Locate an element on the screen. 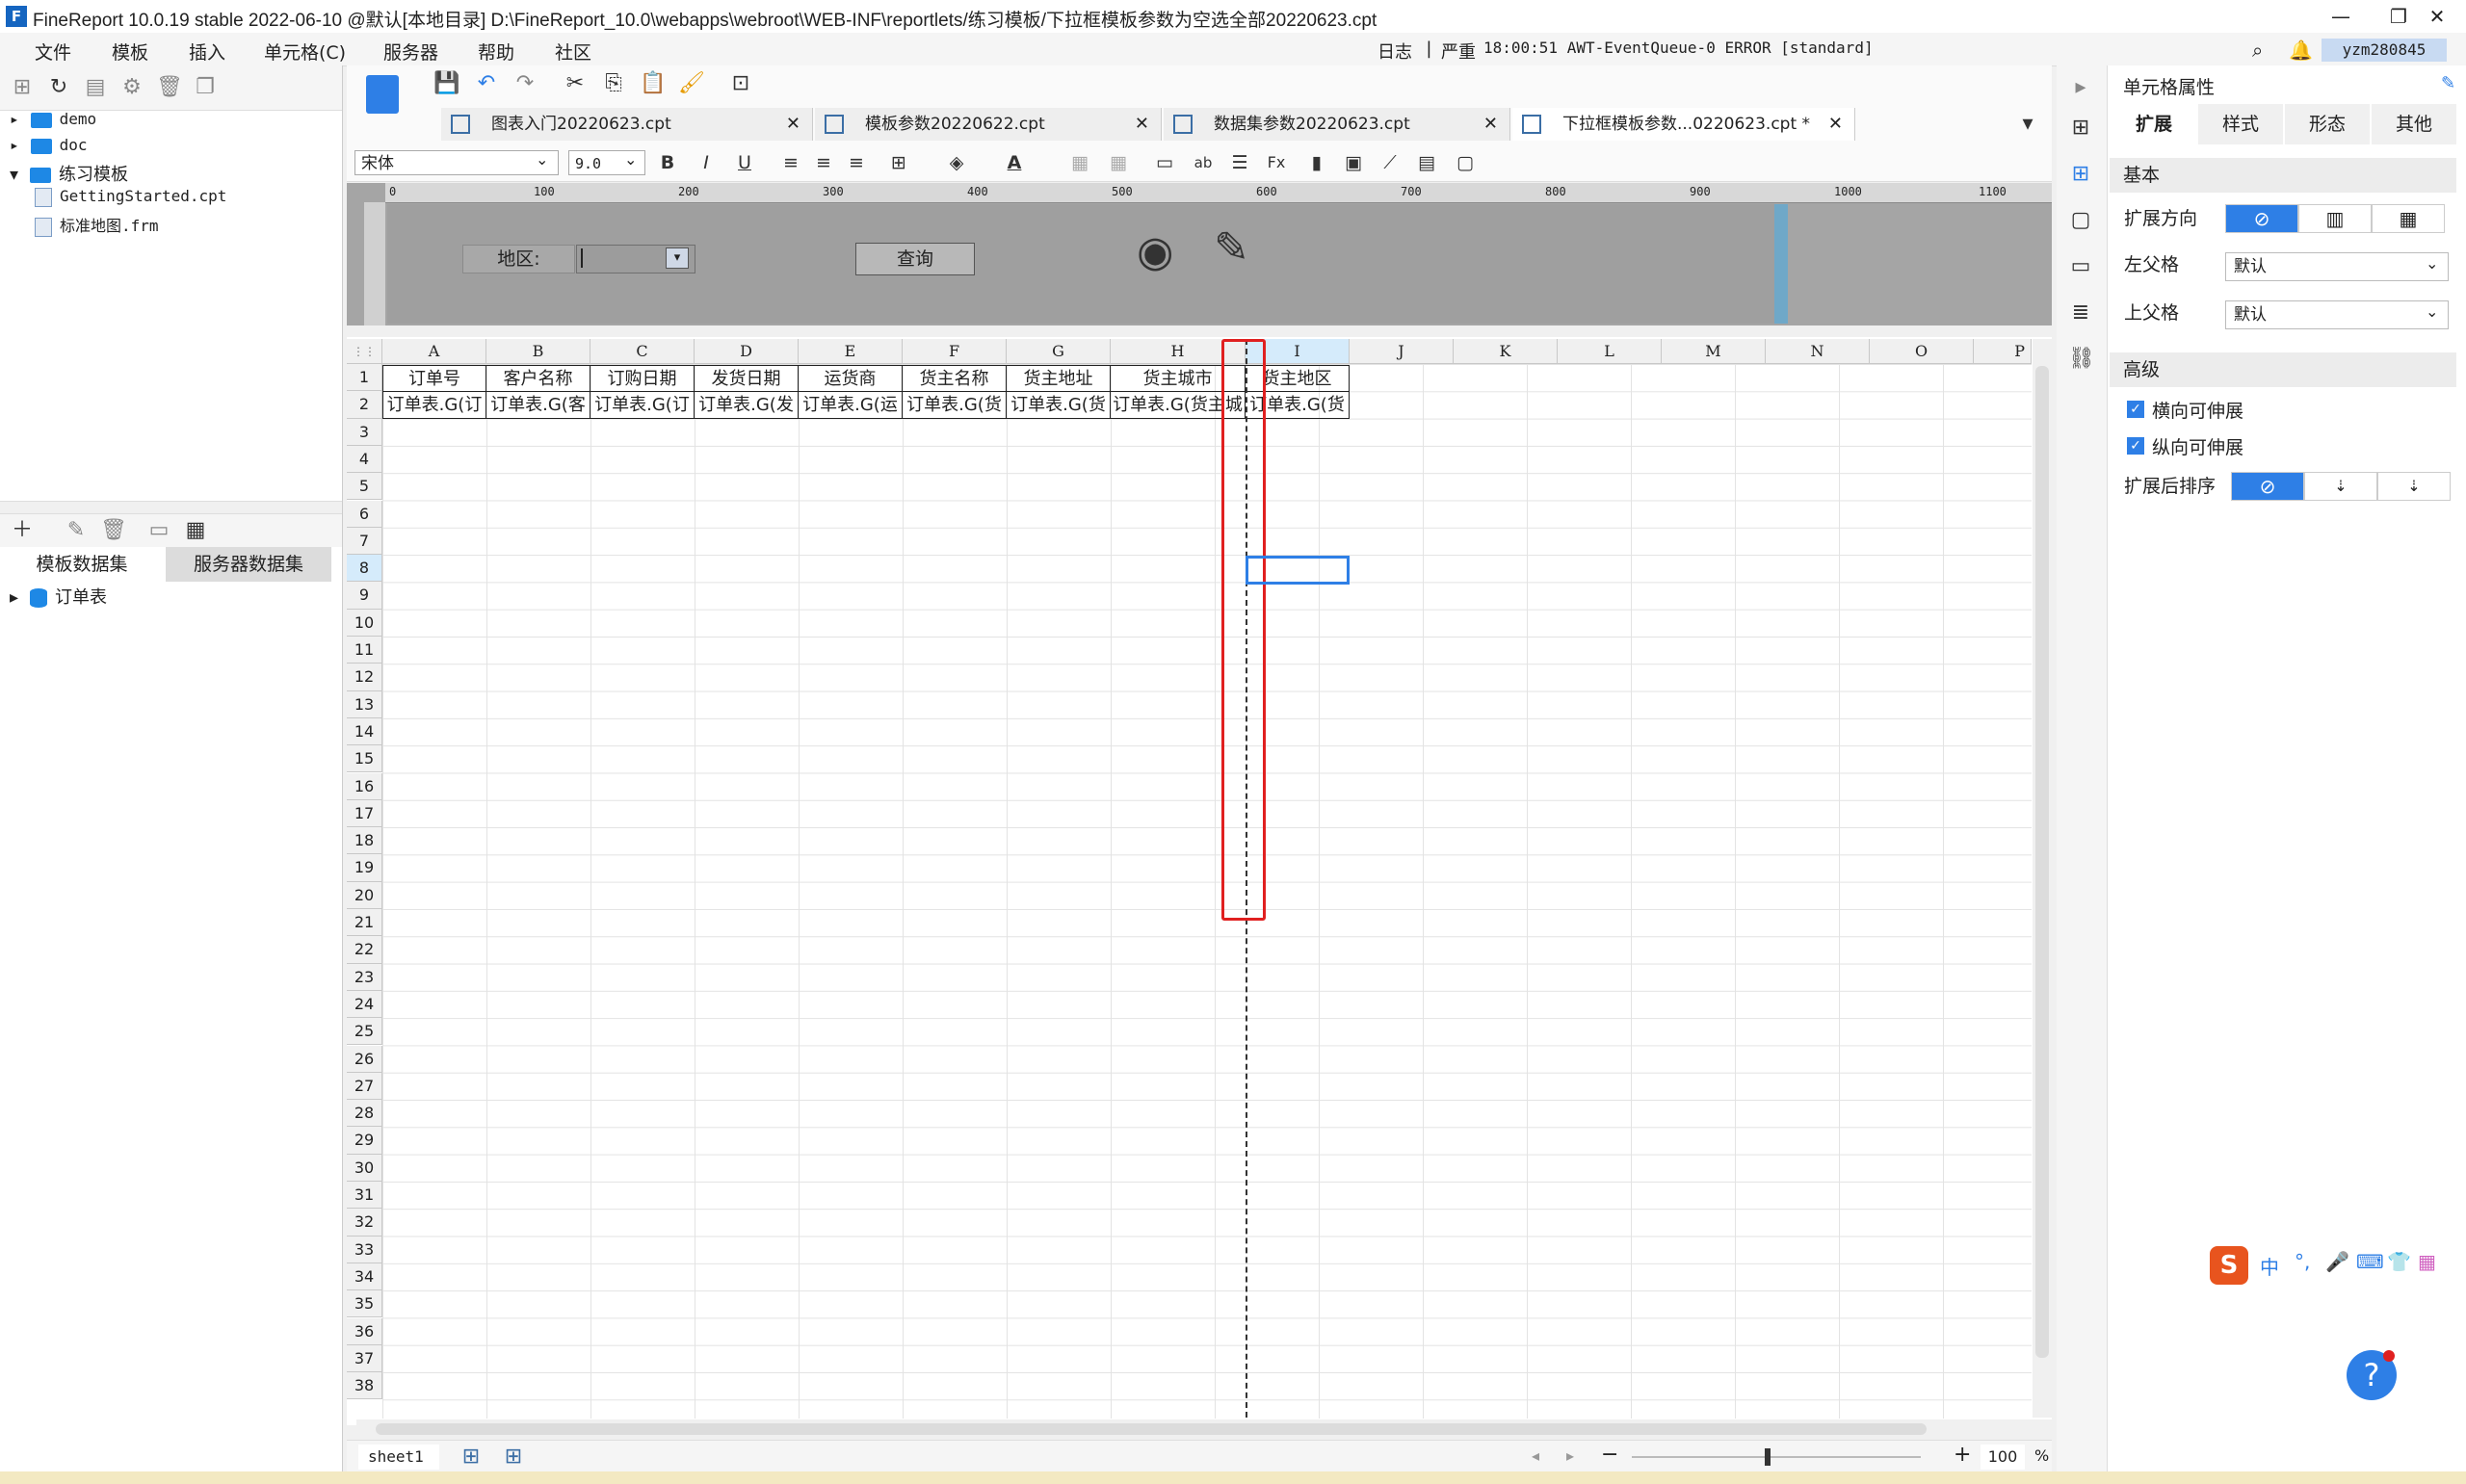  cell-g1: 货主地址 is located at coordinates (1059, 378).